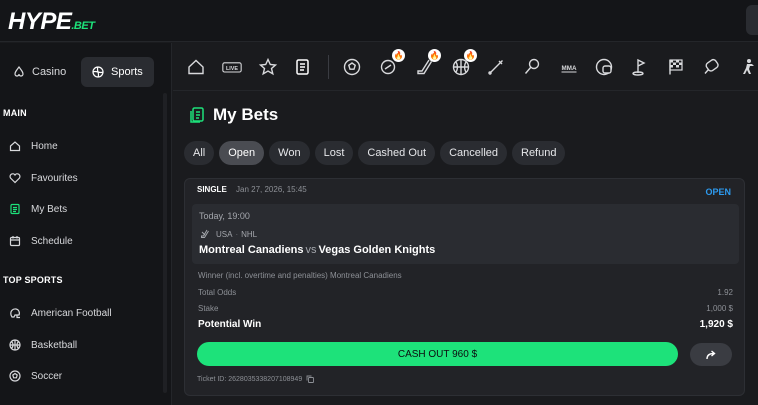  What do you see at coordinates (224, 216) in the screenshot?
I see `event-time: Today, 19:00` at bounding box center [224, 216].